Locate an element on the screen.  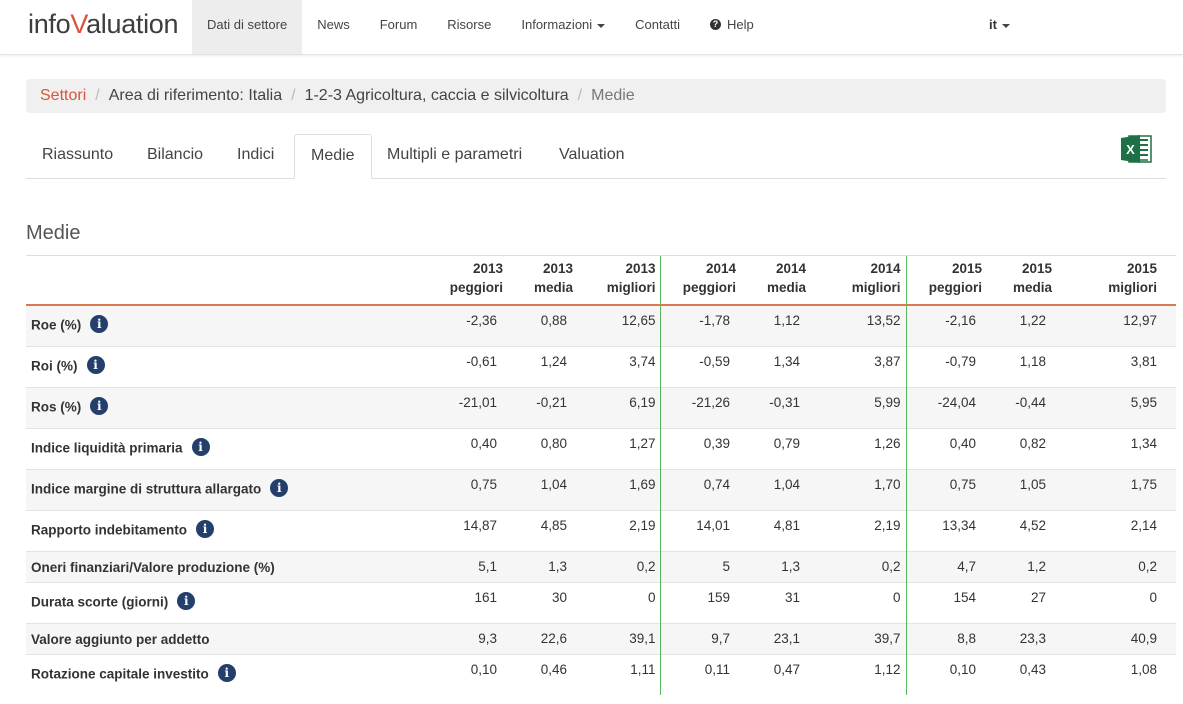
nav-item-help: ? Help is located at coordinates (732, 27).